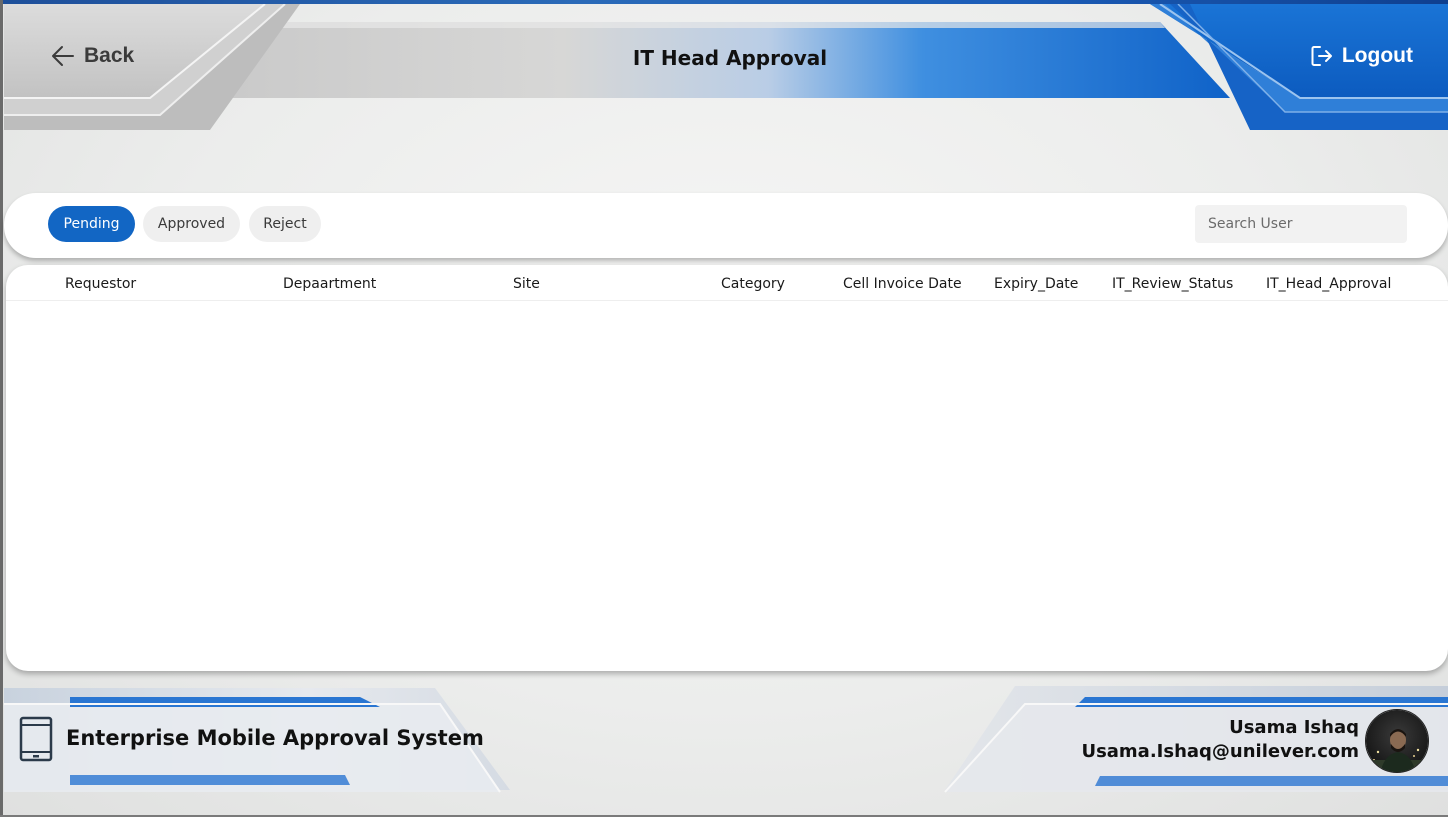  Describe the element at coordinates (1220, 751) in the screenshot. I see `user-email: Usama.Ishaq@unilever.com` at that location.